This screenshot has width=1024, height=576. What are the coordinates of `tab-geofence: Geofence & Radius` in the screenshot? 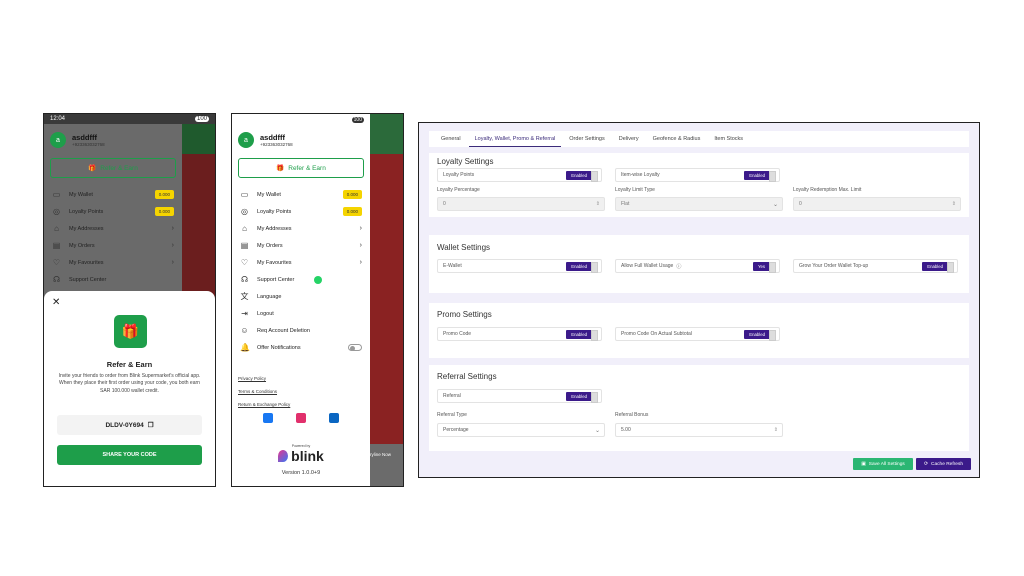 It's located at (677, 139).